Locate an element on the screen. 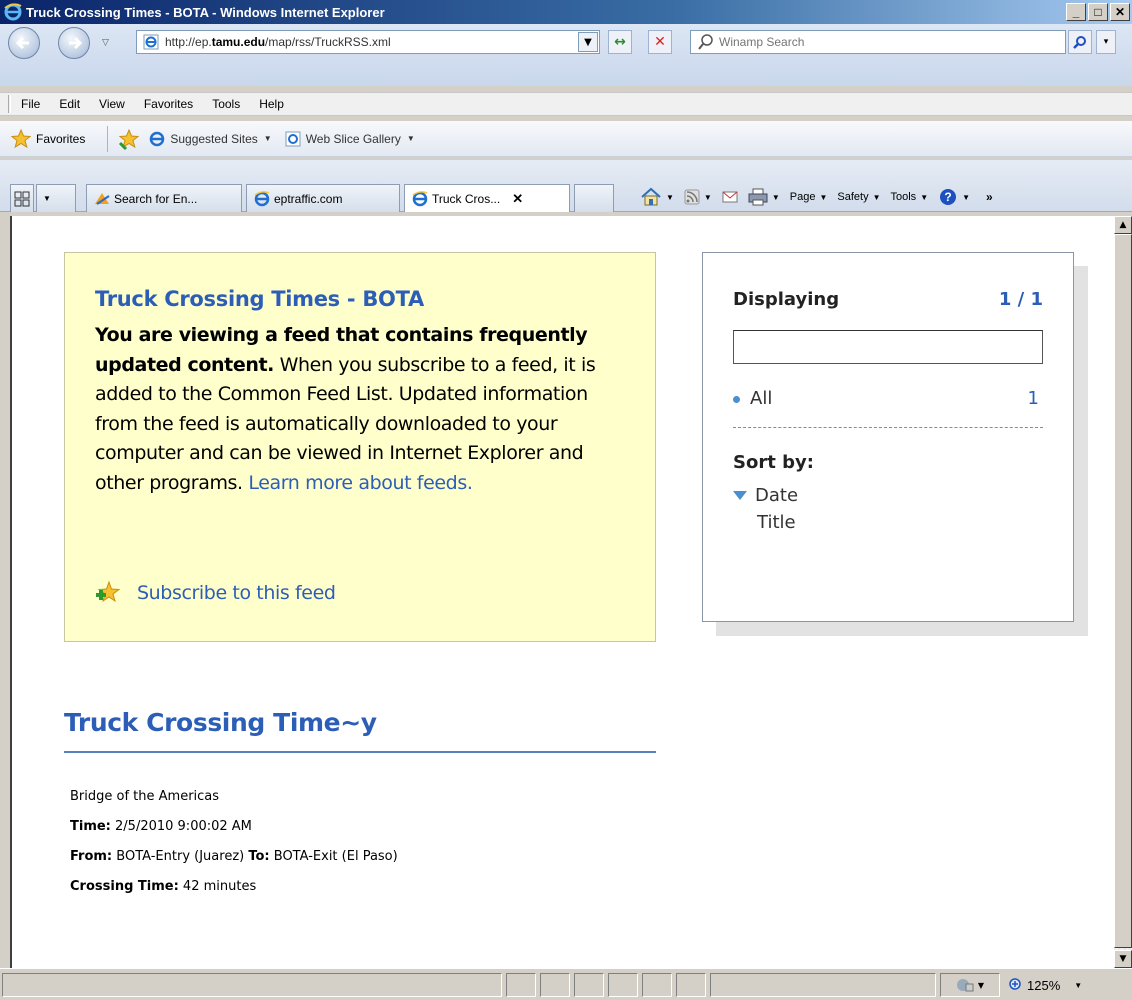 Image resolution: width=1132 pixels, height=1000 pixels. home-icon is located at coordinates (651, 196).